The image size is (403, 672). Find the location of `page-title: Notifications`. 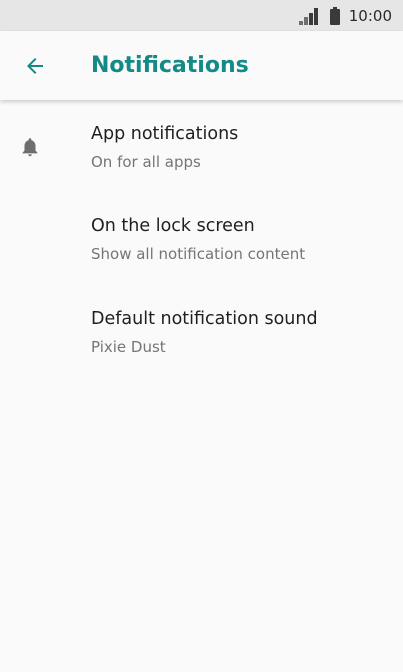

page-title: Notifications is located at coordinates (170, 65).